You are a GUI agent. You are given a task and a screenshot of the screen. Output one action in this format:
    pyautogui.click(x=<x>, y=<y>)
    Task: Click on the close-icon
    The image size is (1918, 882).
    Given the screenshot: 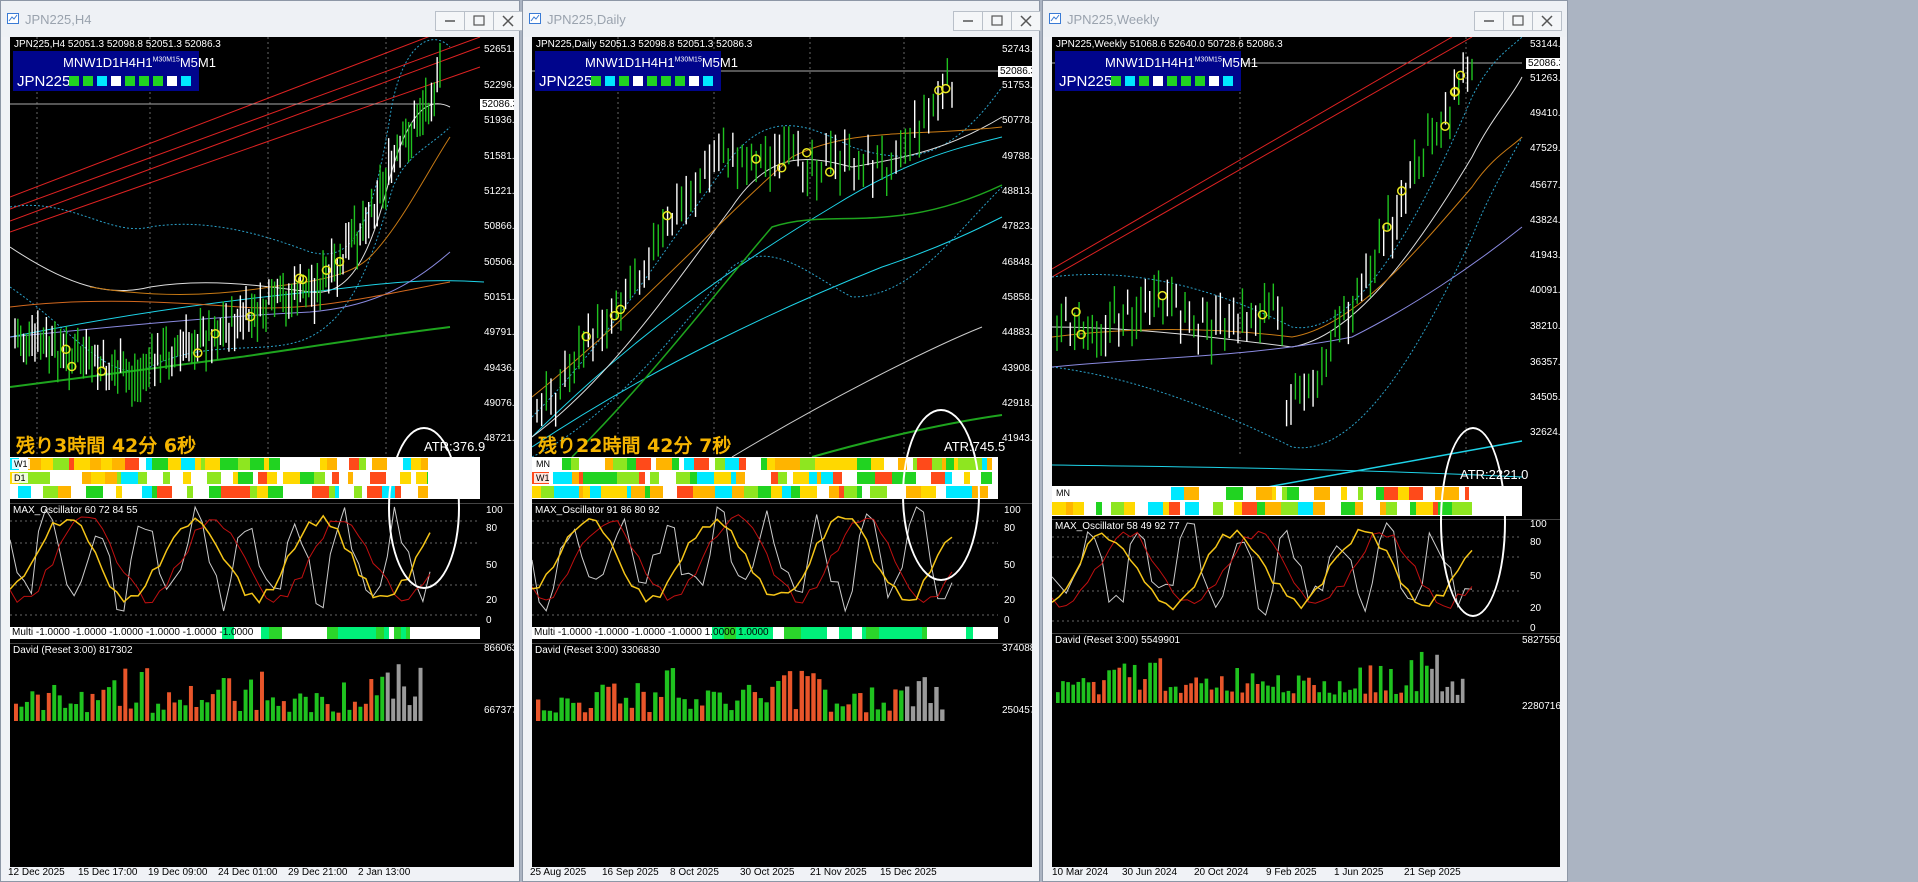 What is the action you would take?
    pyautogui.click(x=508, y=21)
    